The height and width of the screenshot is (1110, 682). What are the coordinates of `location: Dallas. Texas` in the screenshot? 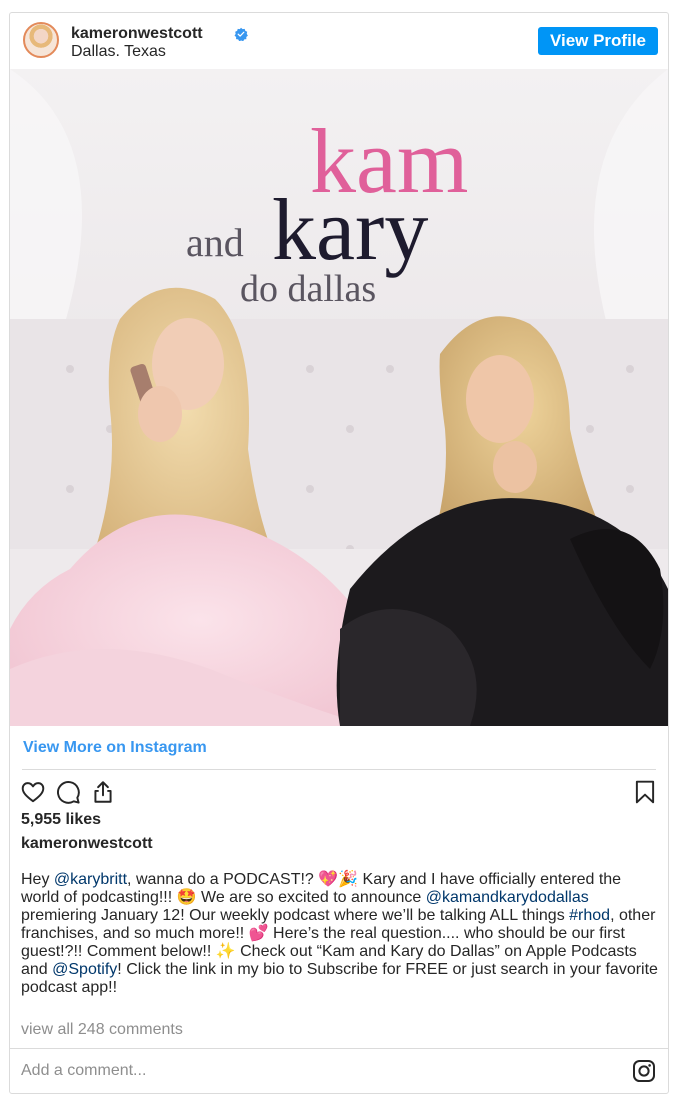 It's located at (118, 52).